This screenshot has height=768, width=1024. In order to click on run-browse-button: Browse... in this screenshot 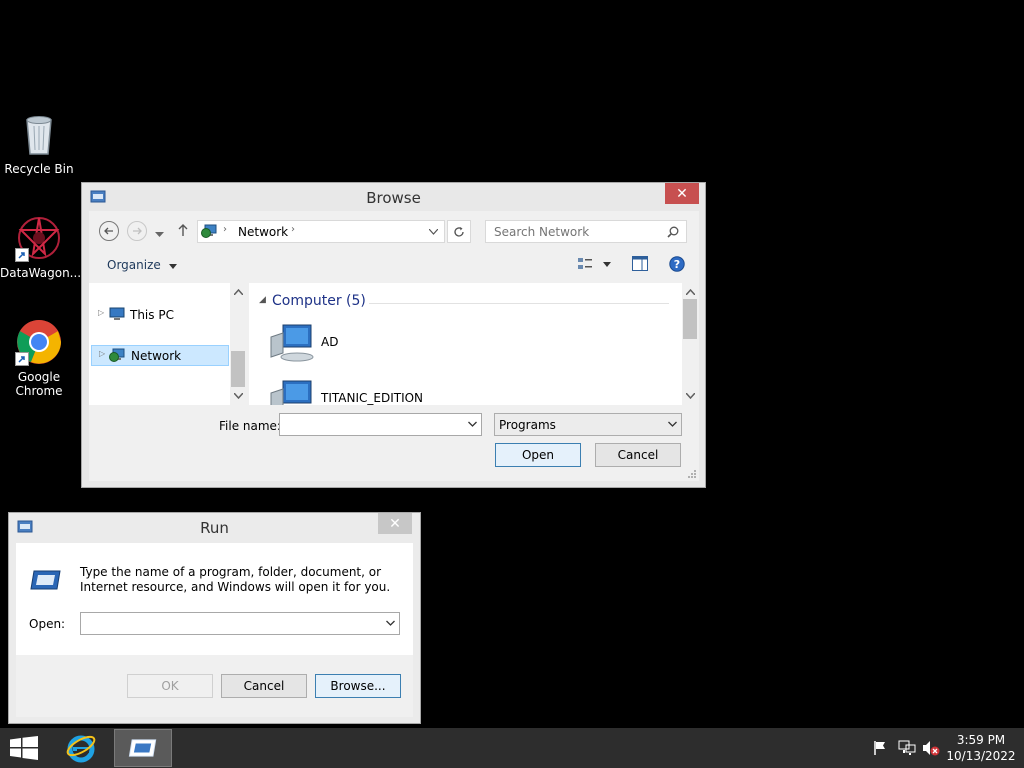, I will do `click(358, 686)`.